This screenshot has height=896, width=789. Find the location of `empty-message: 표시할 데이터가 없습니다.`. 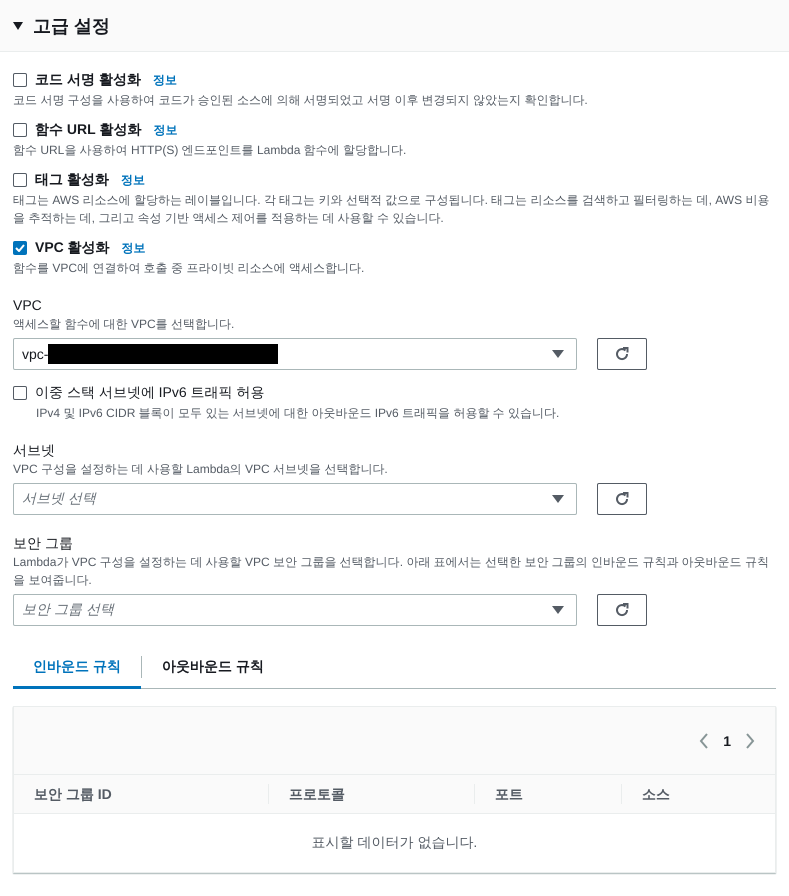

empty-message: 표시할 데이터가 없습니다. is located at coordinates (394, 842).